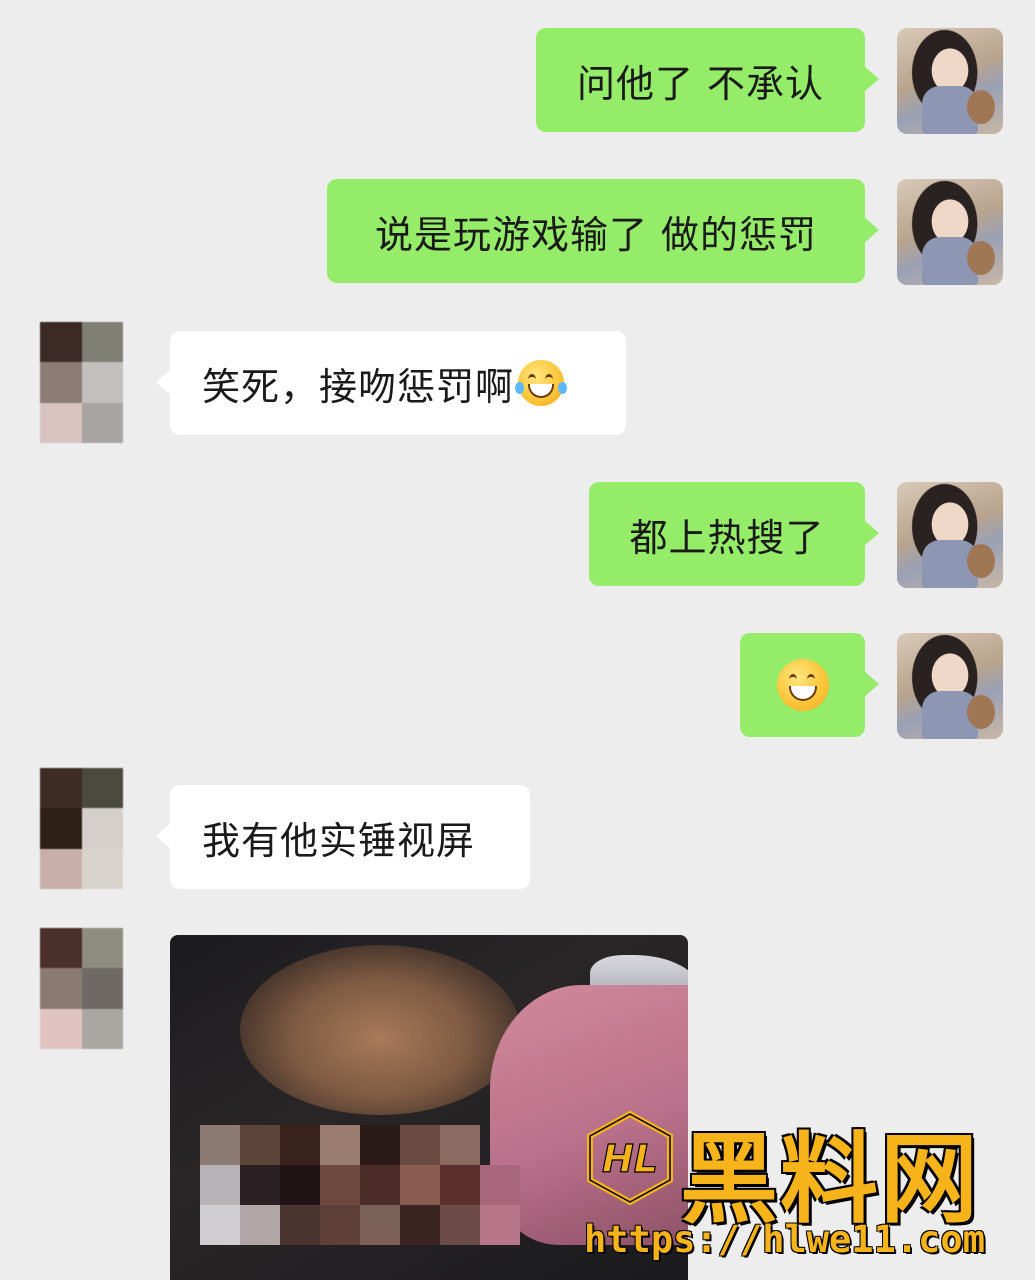  What do you see at coordinates (802, 1192) in the screenshot?
I see `site-watermark: HL 黑料网 https://hlwe11.com` at bounding box center [802, 1192].